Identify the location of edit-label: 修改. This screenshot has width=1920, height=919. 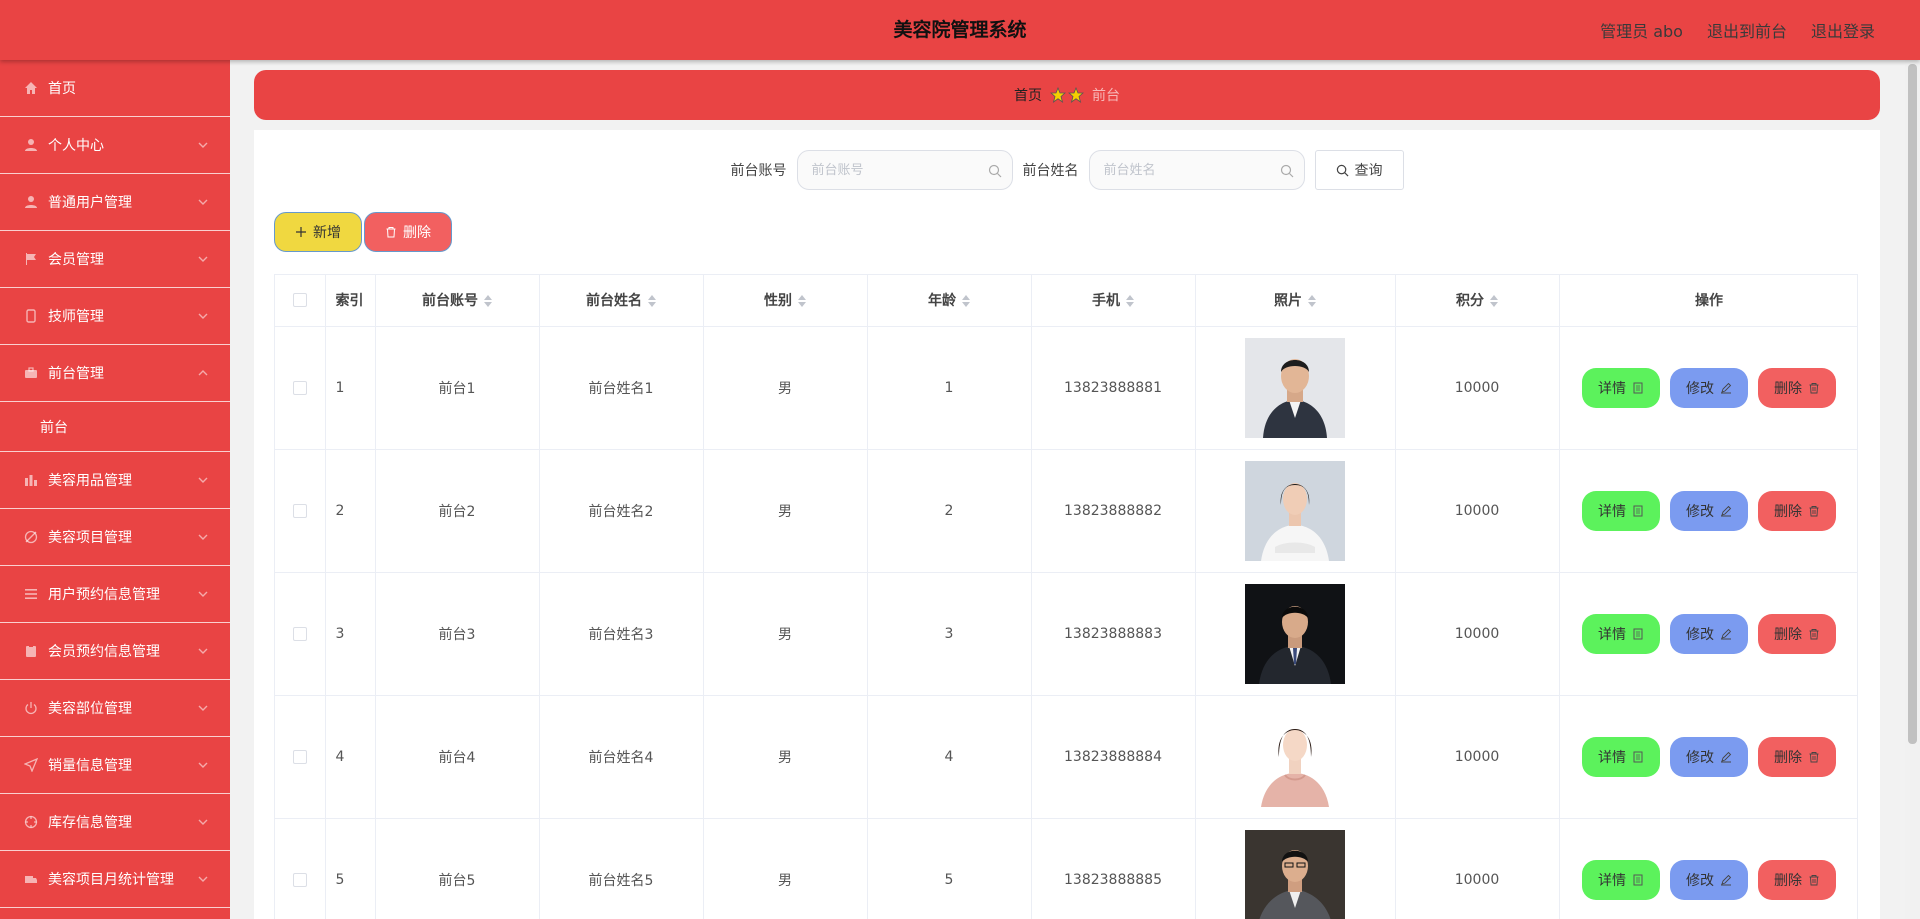
(1700, 757).